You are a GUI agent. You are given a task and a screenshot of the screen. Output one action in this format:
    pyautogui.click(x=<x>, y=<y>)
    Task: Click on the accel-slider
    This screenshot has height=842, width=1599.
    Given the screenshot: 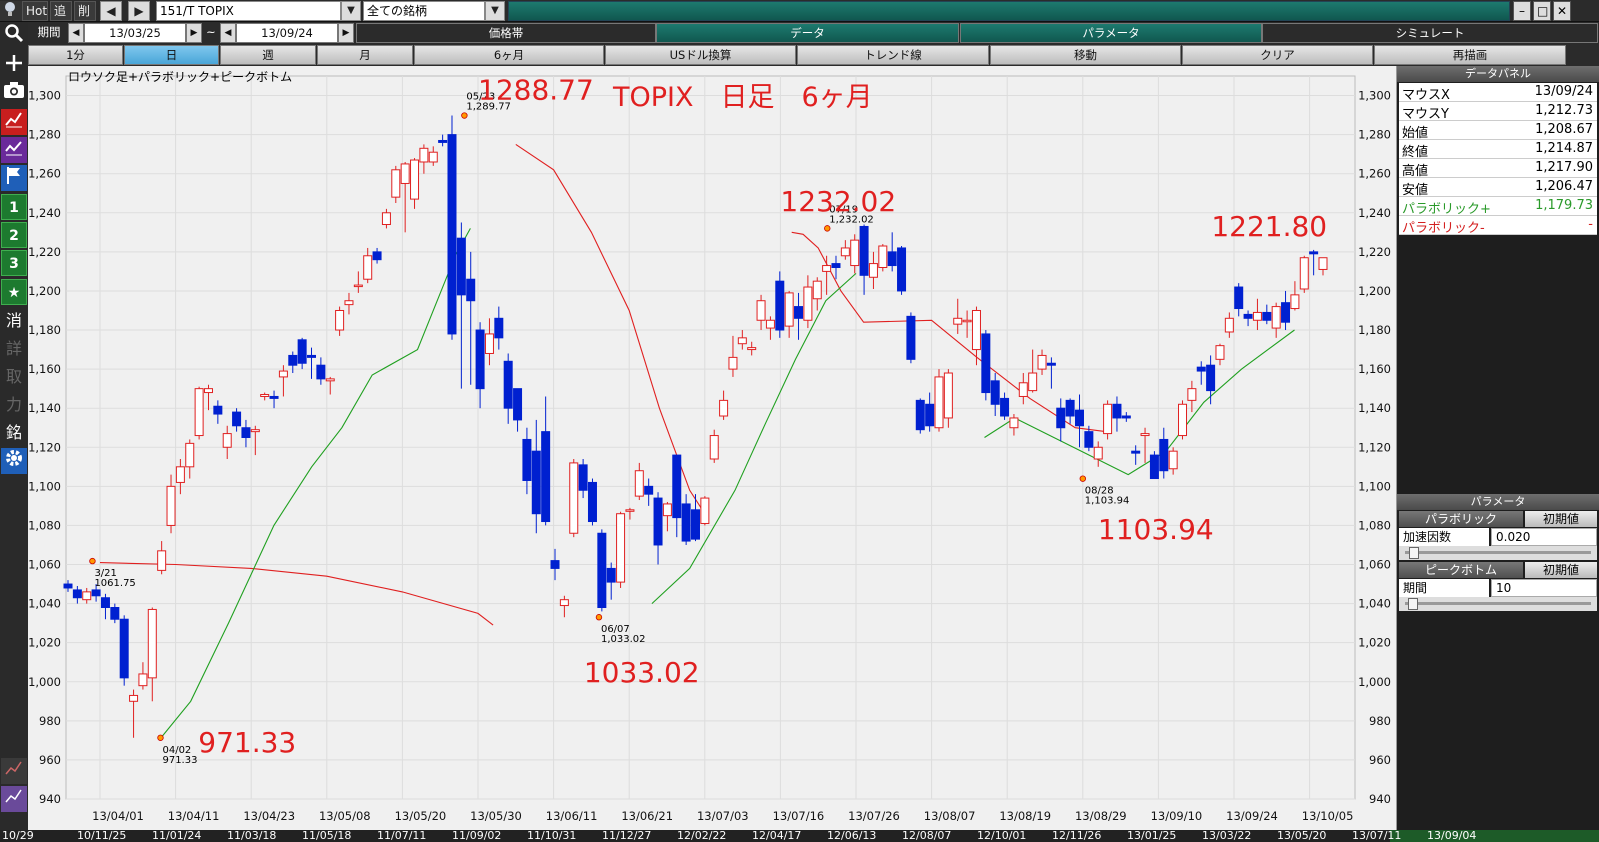 What is the action you would take?
    pyautogui.click(x=1498, y=553)
    